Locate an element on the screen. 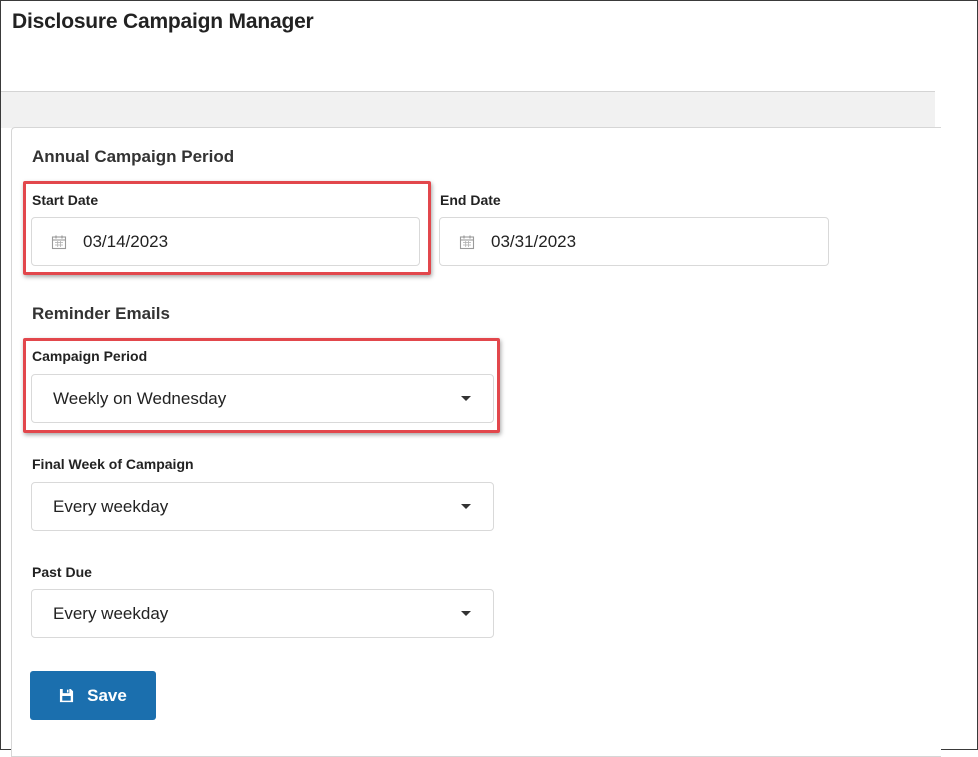  end-date-input: 03/31/2023 is located at coordinates (634, 241).